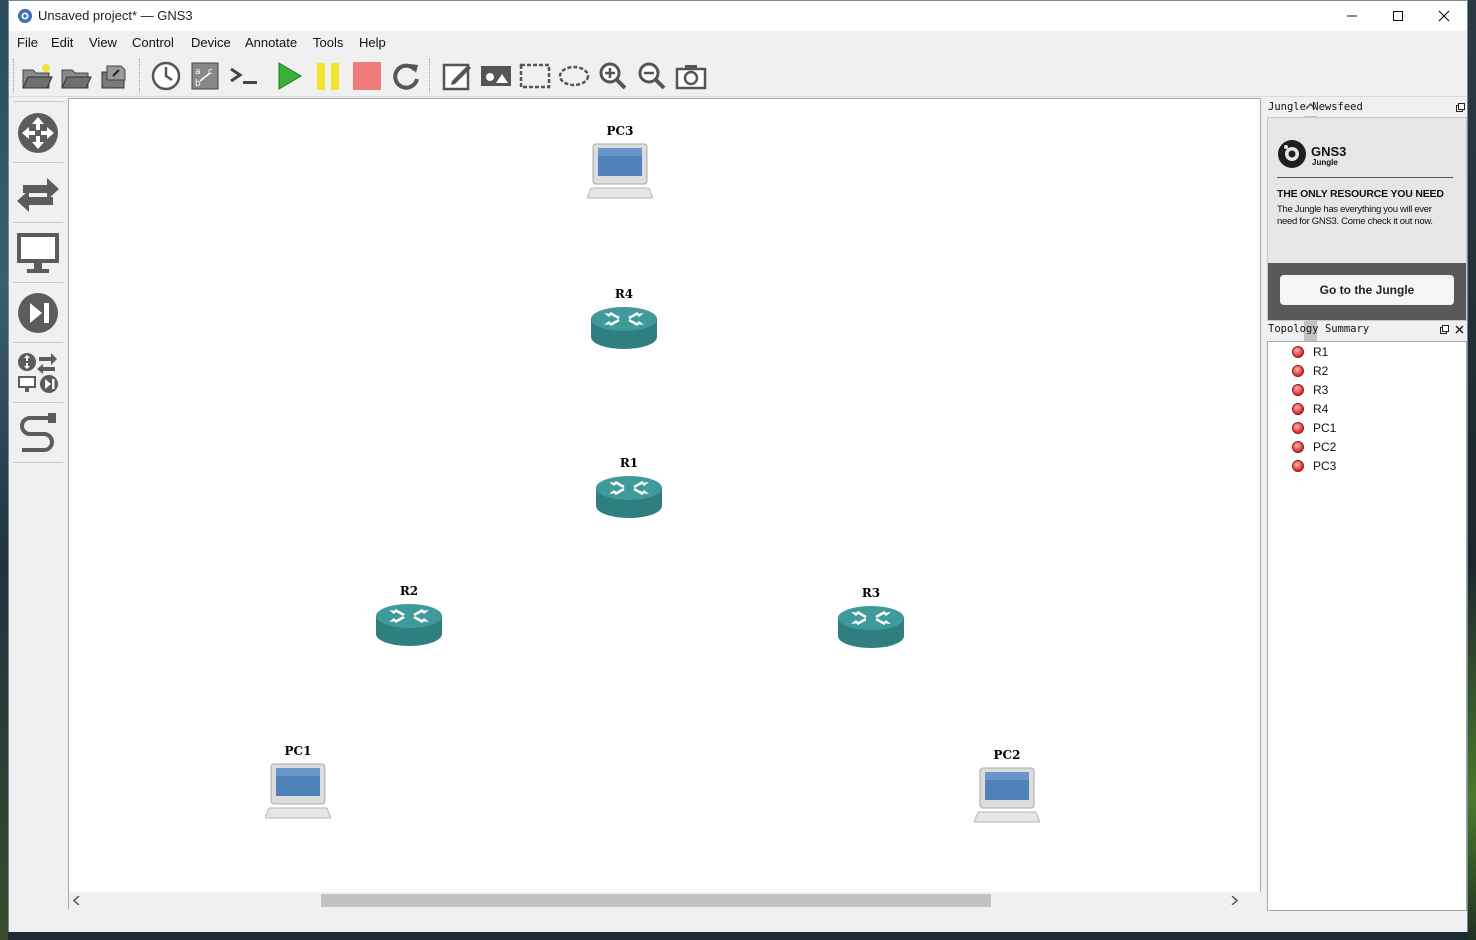 The height and width of the screenshot is (940, 1476). I want to click on topology-item-r1: R1, so click(1310, 352).